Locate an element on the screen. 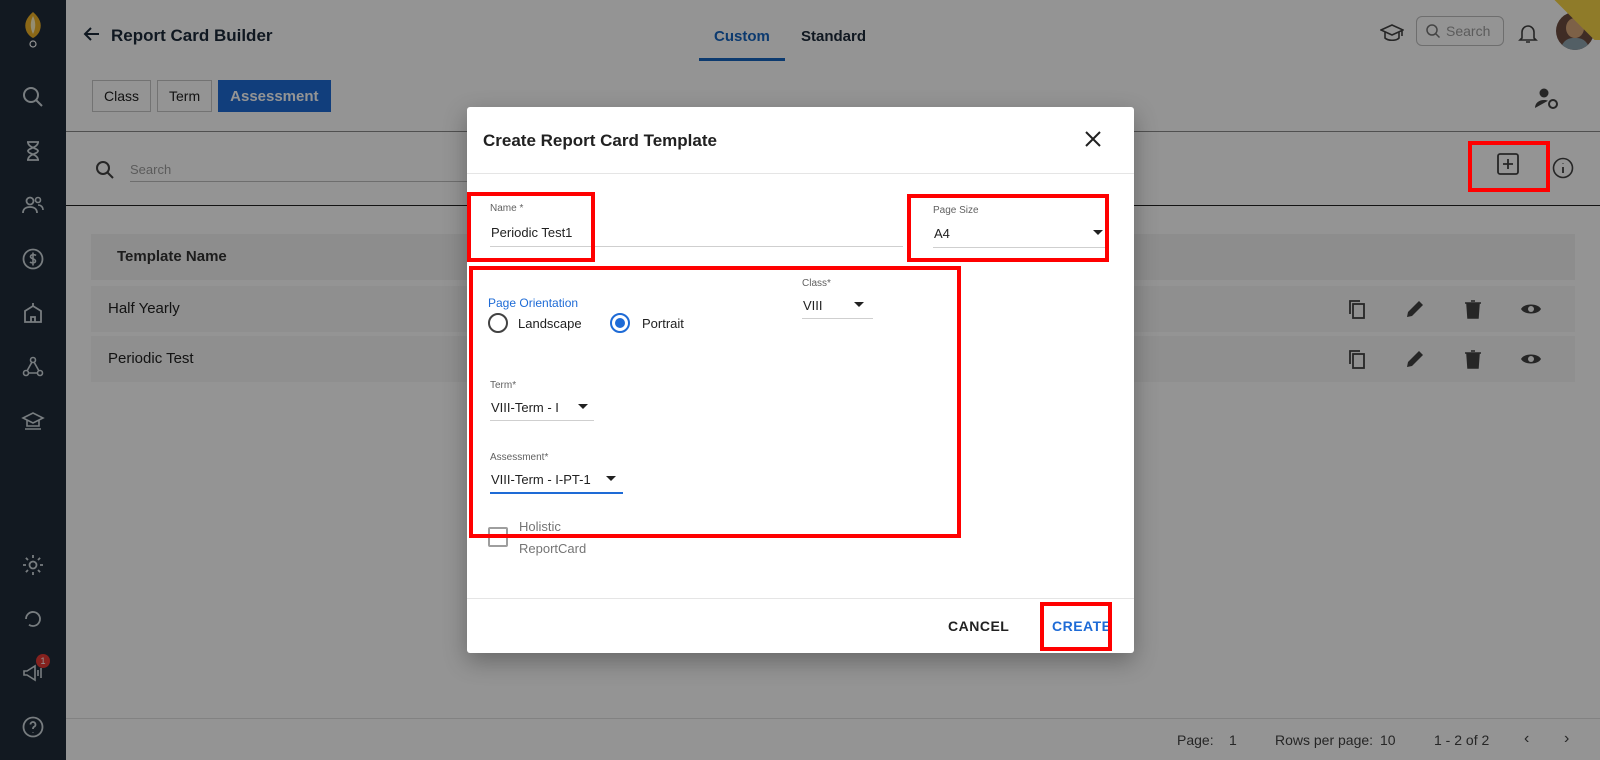 Image resolution: width=1600 pixels, height=760 pixels. cancel-button: CANCEL is located at coordinates (978, 626).